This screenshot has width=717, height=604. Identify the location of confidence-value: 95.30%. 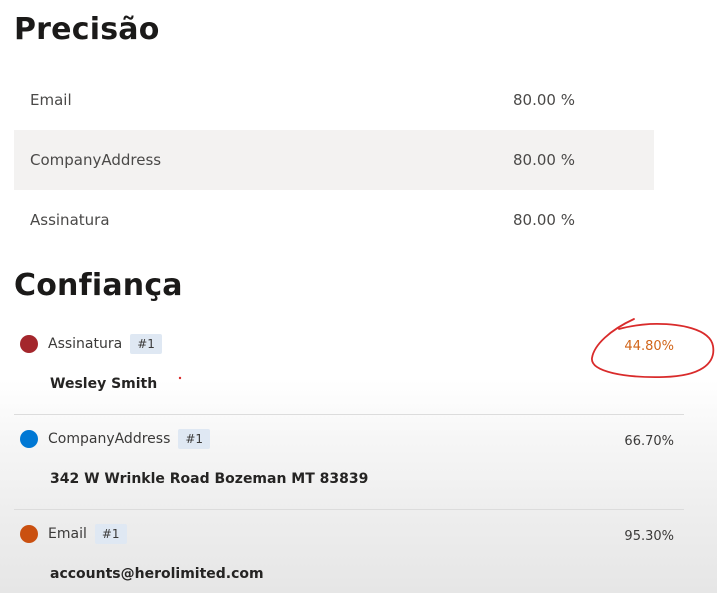
(649, 536).